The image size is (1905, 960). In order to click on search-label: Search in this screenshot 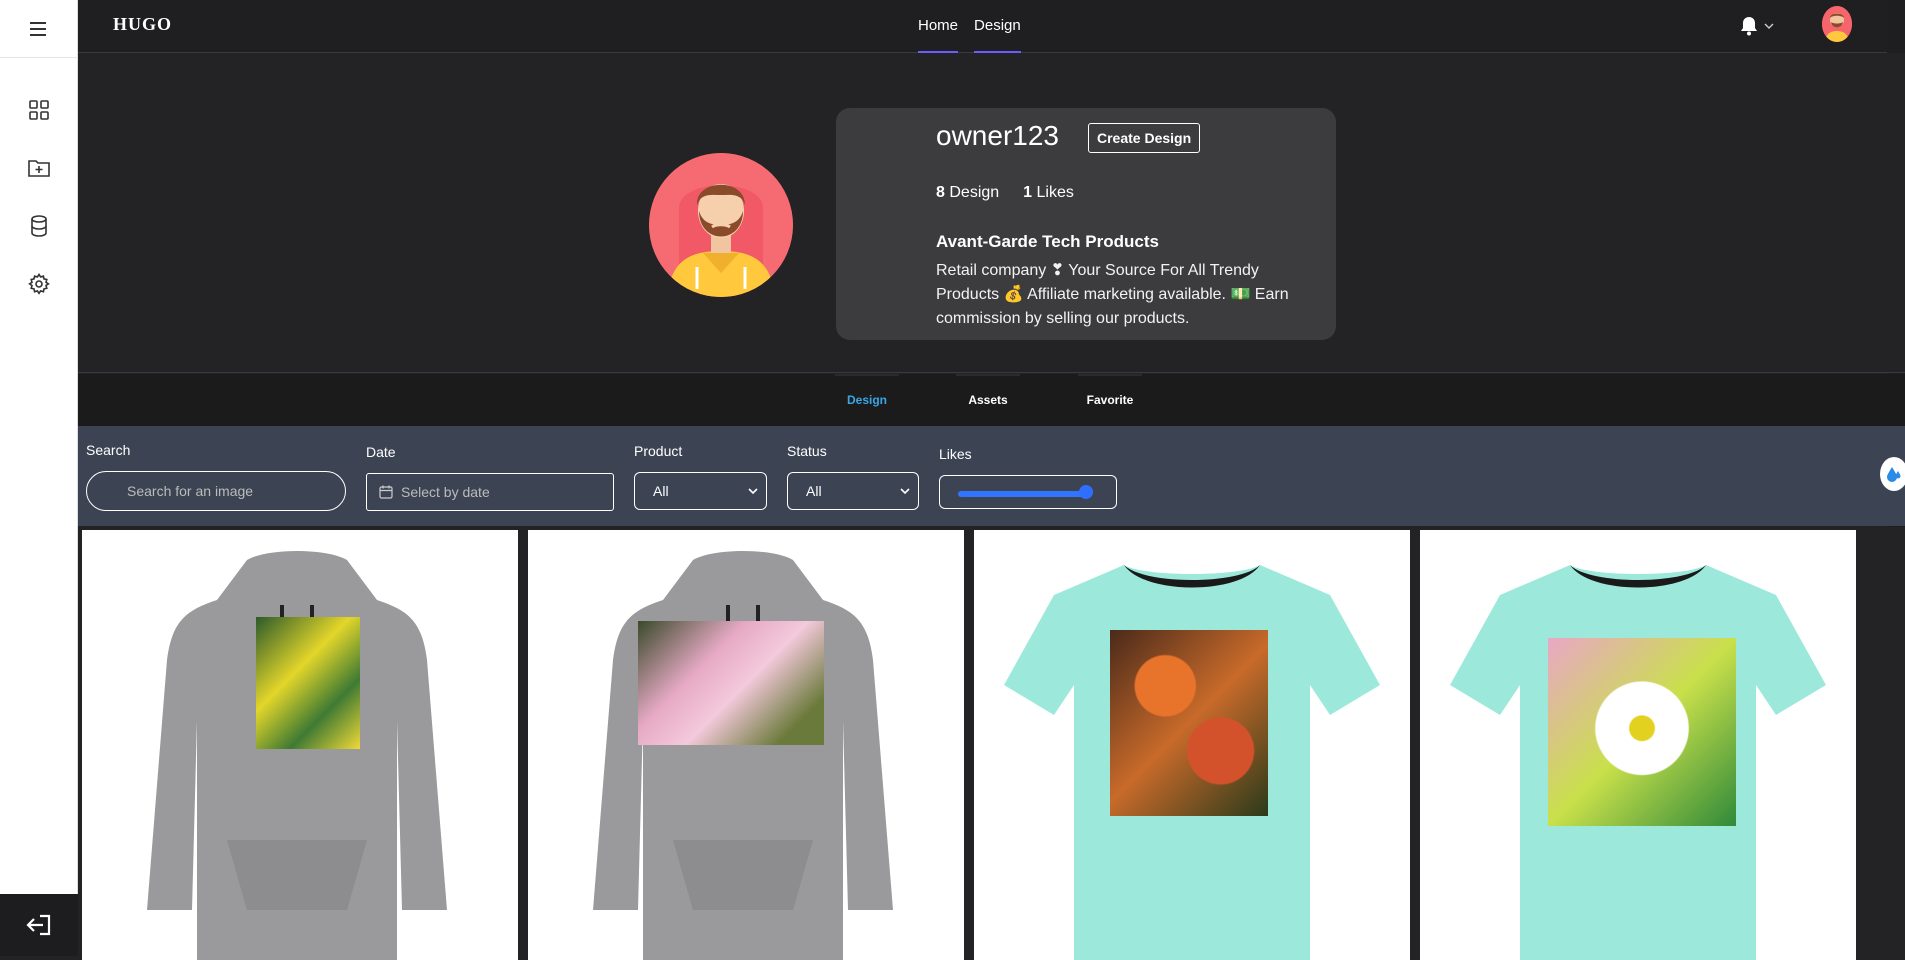, I will do `click(108, 450)`.